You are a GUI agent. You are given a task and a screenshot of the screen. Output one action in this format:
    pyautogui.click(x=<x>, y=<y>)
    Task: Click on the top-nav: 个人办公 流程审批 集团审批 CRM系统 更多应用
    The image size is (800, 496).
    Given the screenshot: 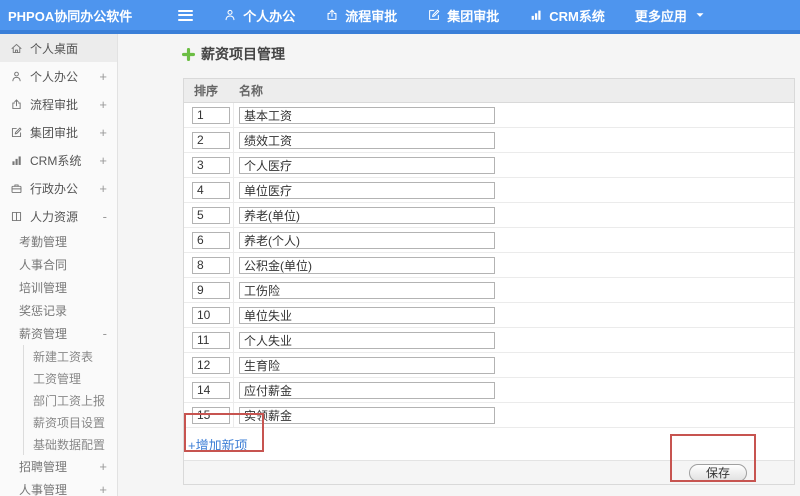 What is the action you would take?
    pyautogui.click(x=465, y=15)
    